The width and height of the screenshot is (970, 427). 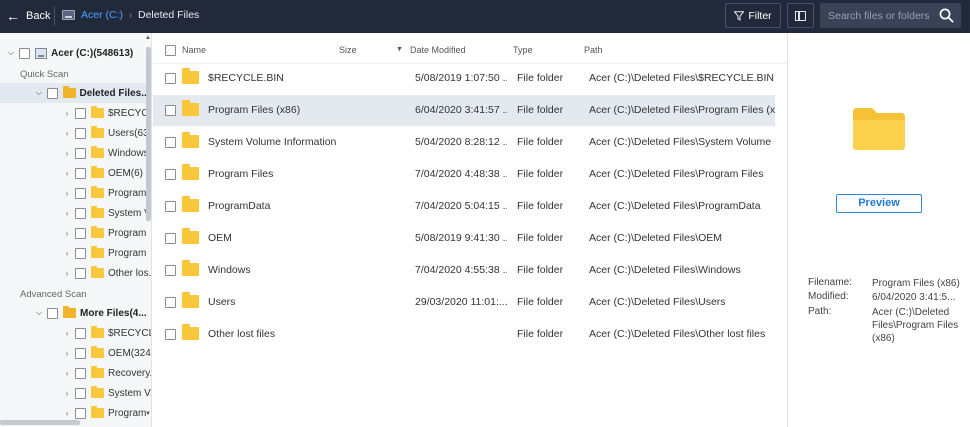 What do you see at coordinates (540, 78) in the screenshot?
I see `row-type: File folder` at bounding box center [540, 78].